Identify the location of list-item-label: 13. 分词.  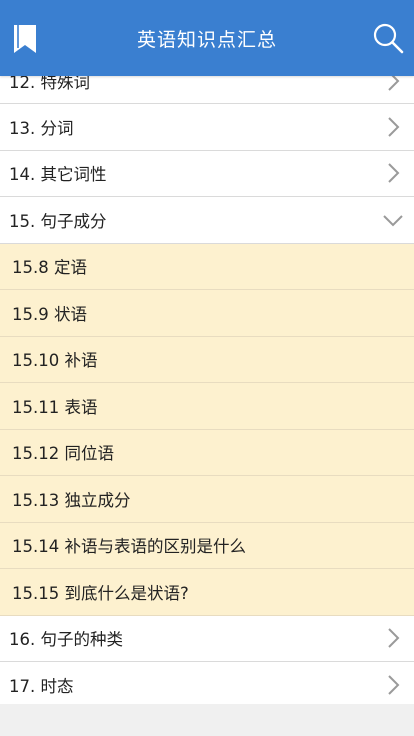
(41, 128).